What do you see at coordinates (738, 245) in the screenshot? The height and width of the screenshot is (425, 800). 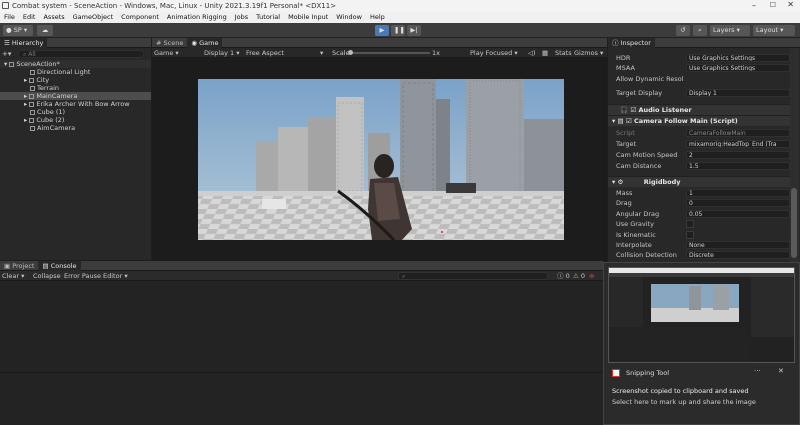 I see `interpolate-dropdown: None` at bounding box center [738, 245].